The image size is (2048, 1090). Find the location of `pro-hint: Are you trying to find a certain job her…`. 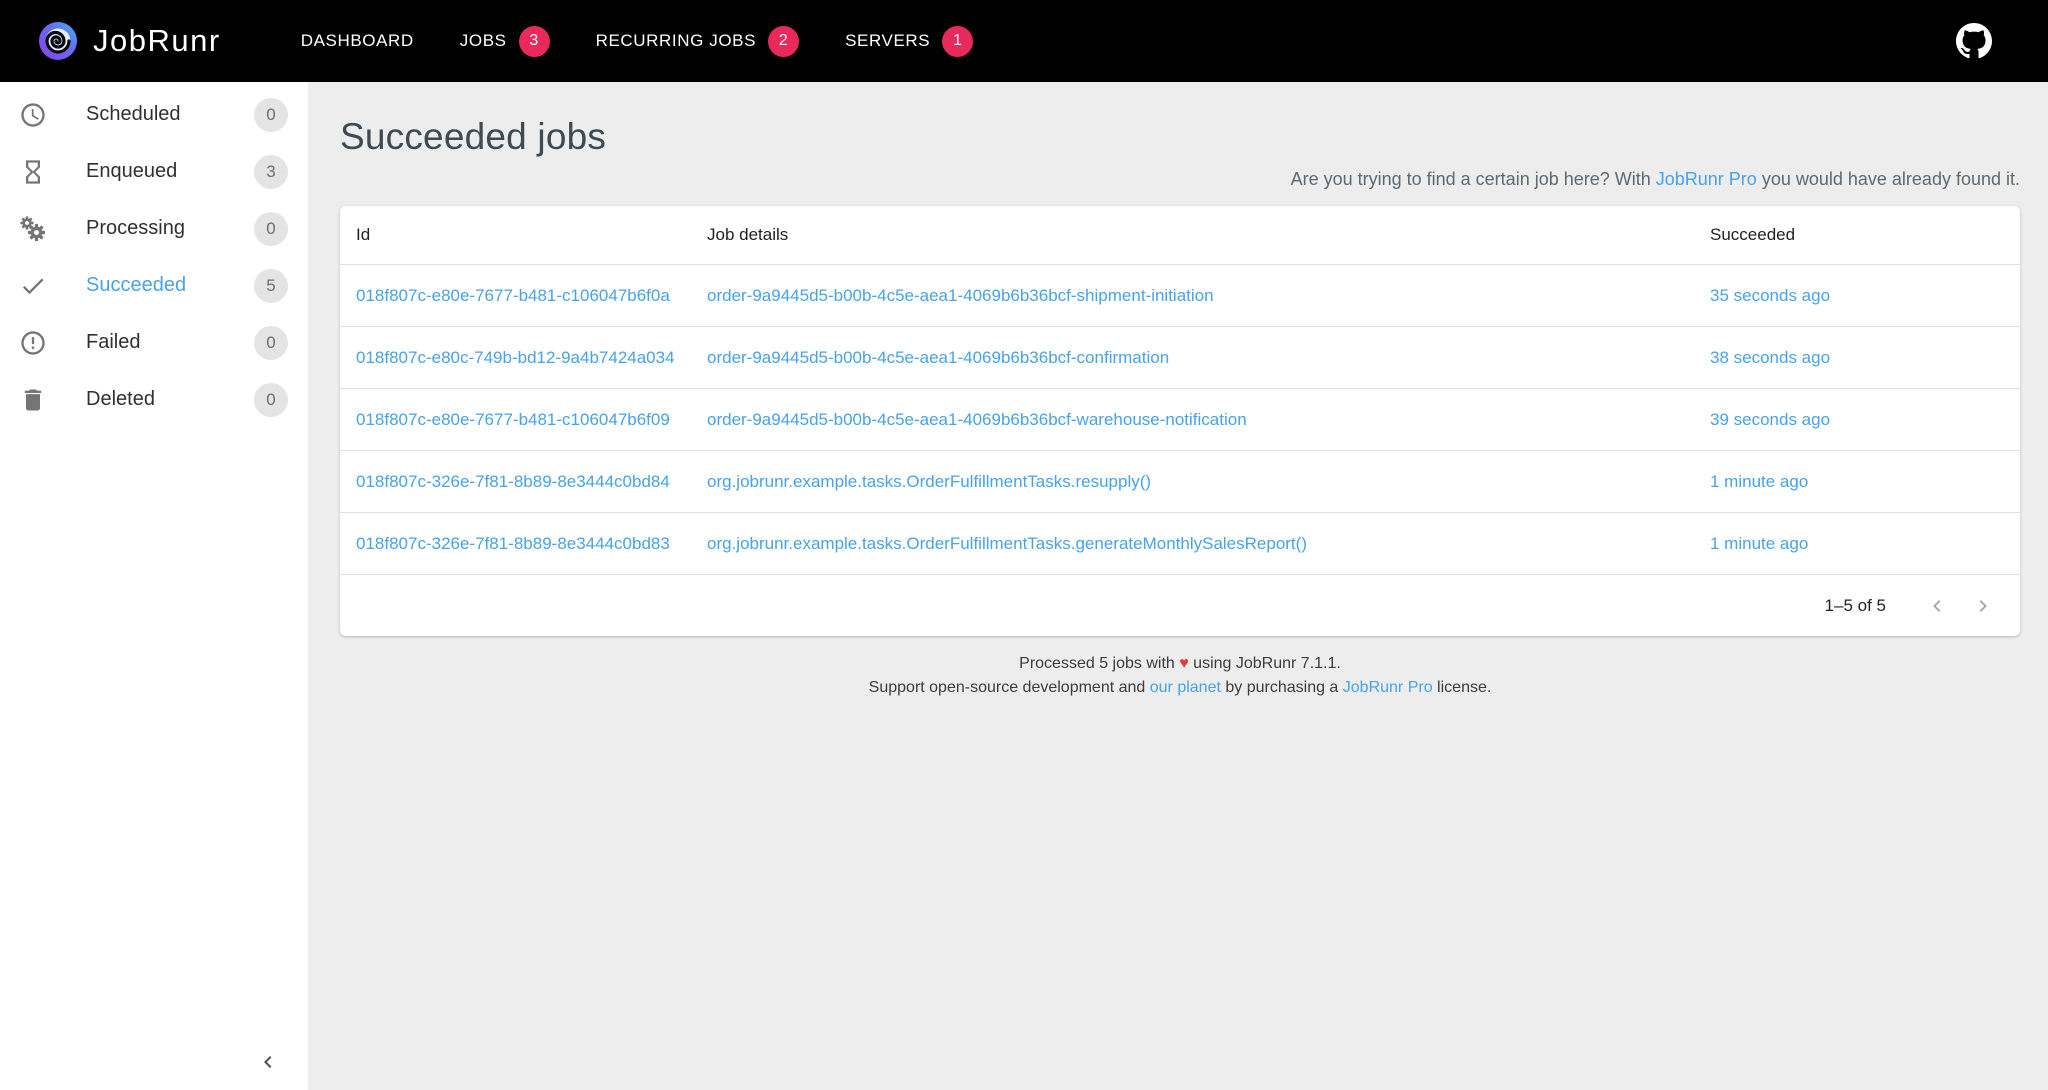

pro-hint: Are you trying to find a certain job her… is located at coordinates (1180, 179).